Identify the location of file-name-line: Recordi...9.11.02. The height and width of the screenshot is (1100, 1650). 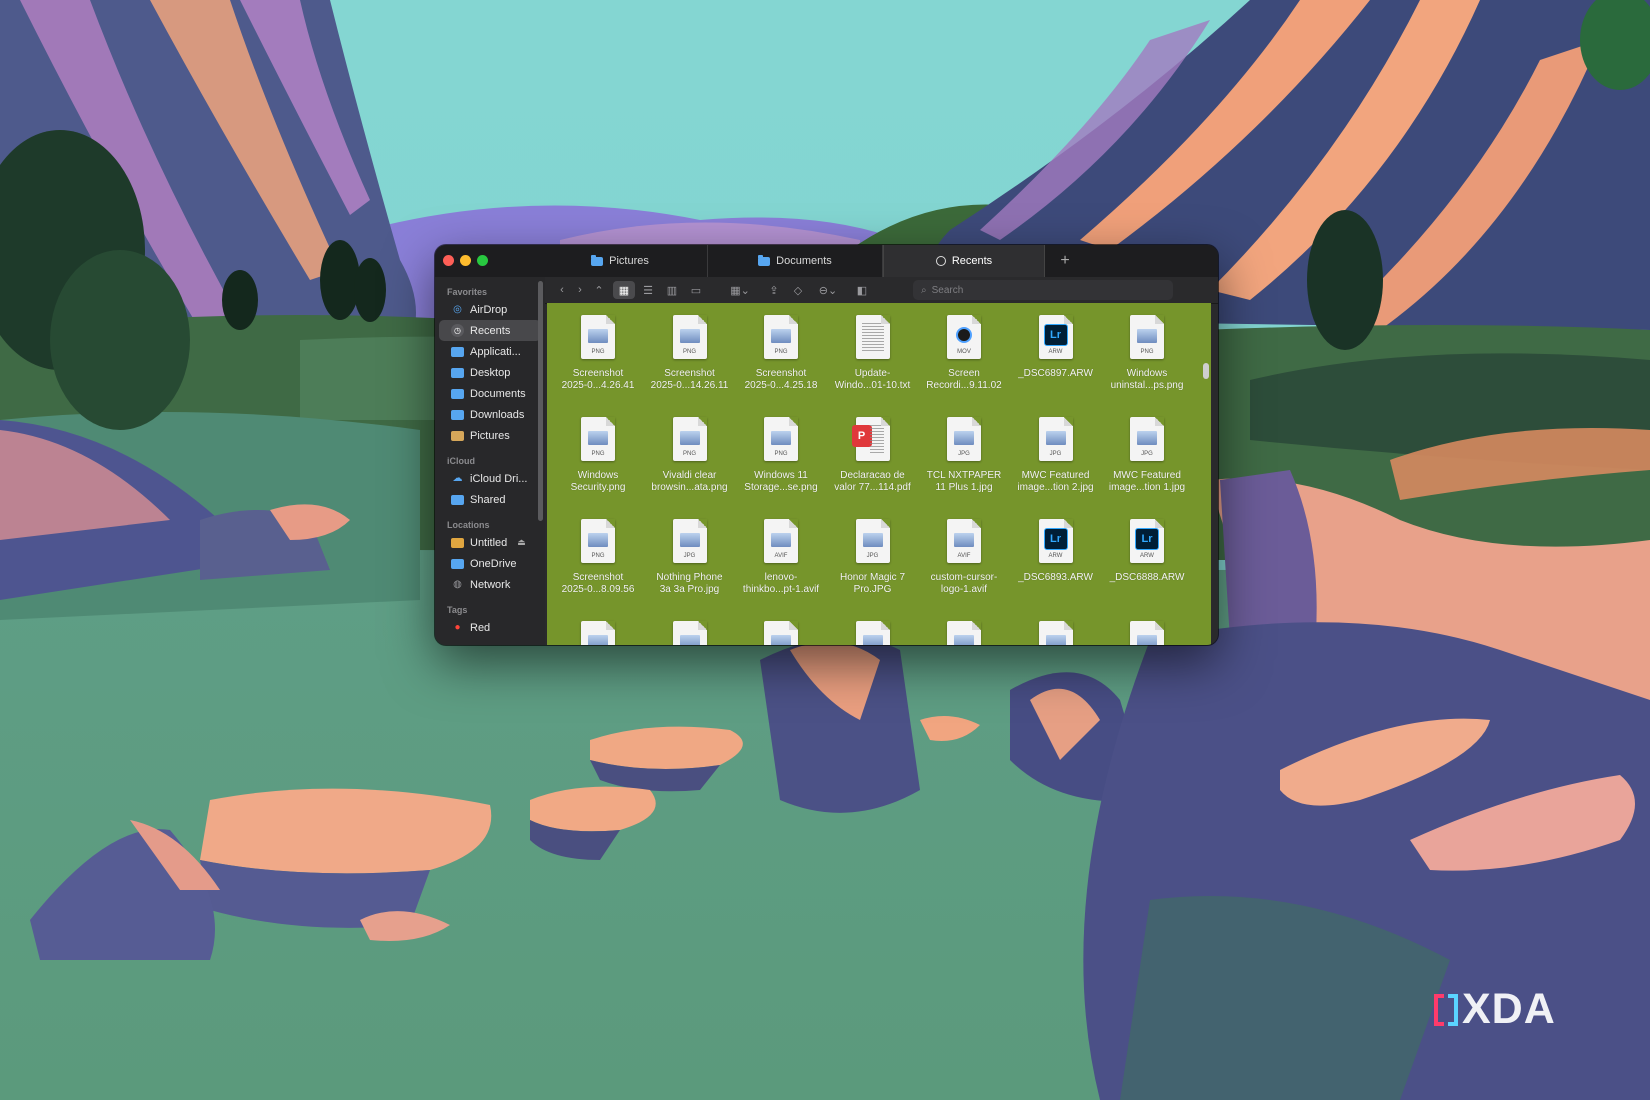
(964, 385).